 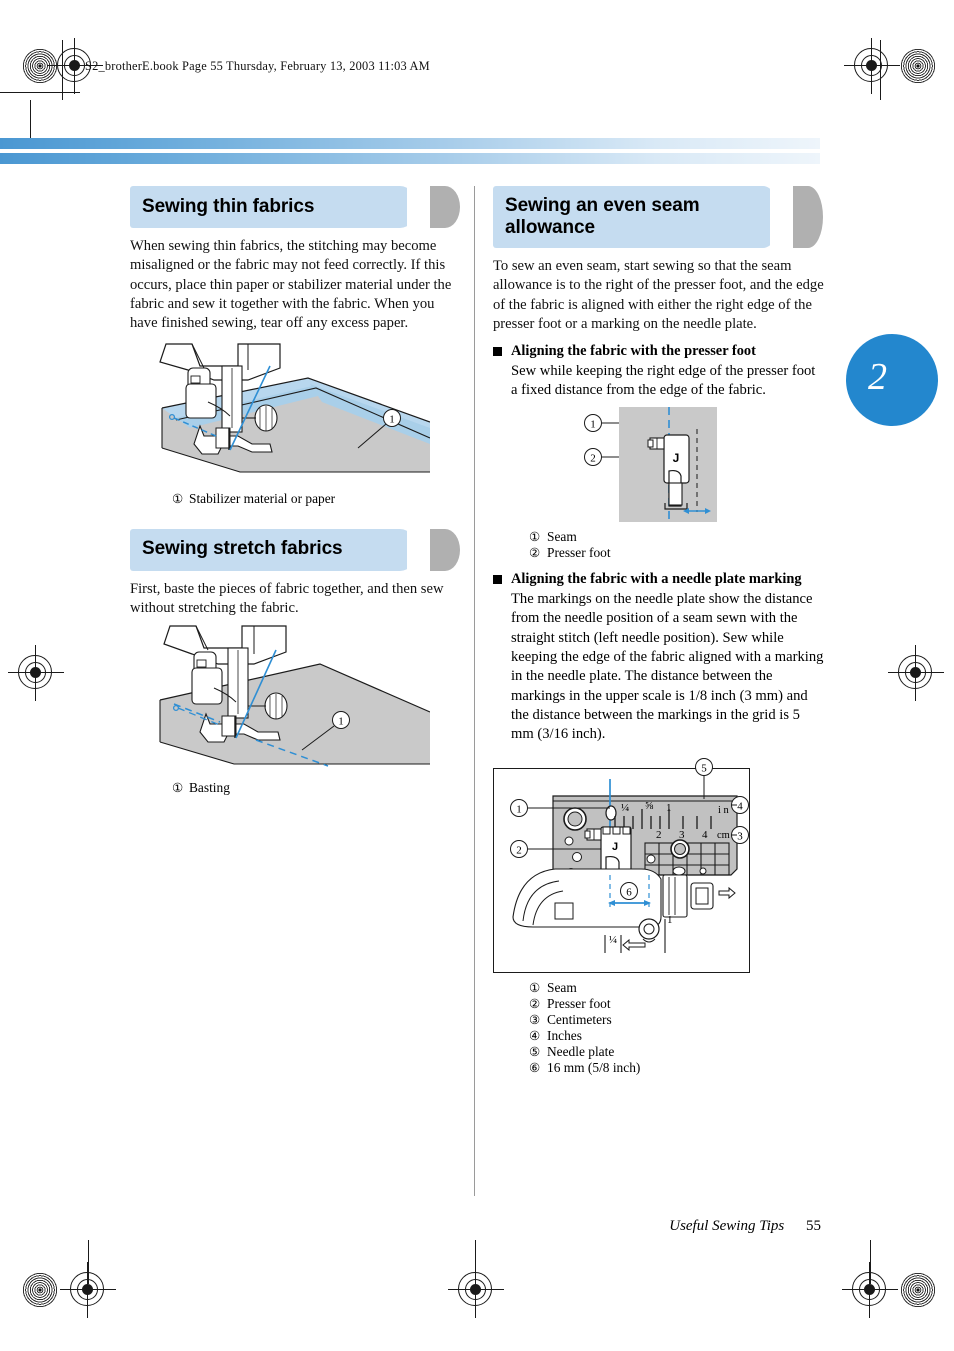 What do you see at coordinates (670, 920) in the screenshot?
I see `lower-one-label: 1` at bounding box center [670, 920].